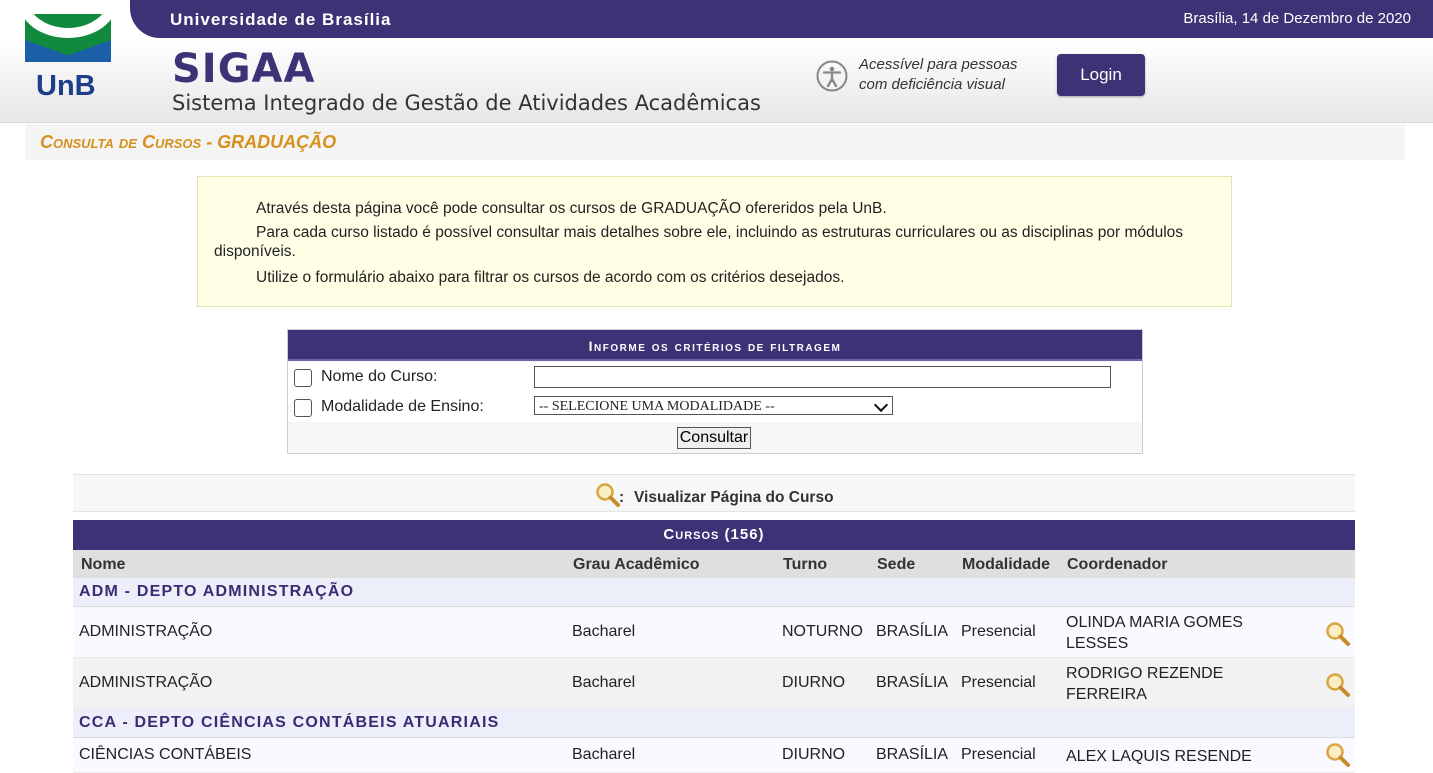 The image size is (1433, 773). What do you see at coordinates (714, 535) in the screenshot?
I see `courses-caption: Cursos (156)` at bounding box center [714, 535].